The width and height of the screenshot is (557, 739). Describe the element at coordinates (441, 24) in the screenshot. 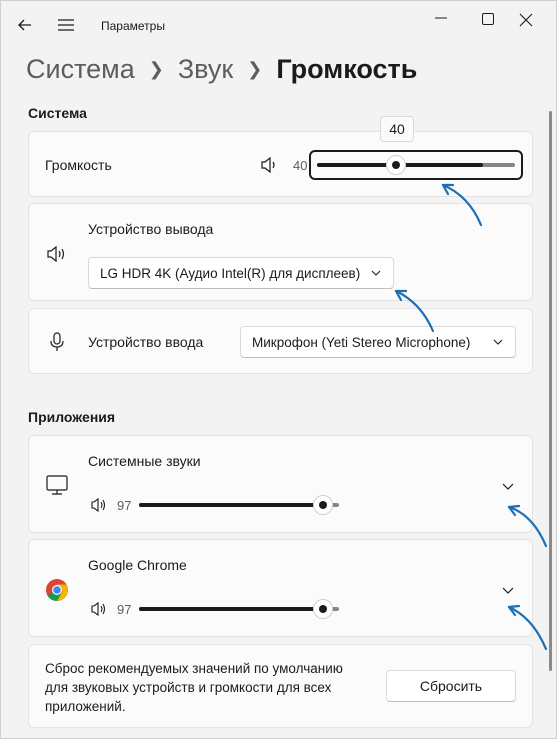

I see `minimize-icon` at that location.